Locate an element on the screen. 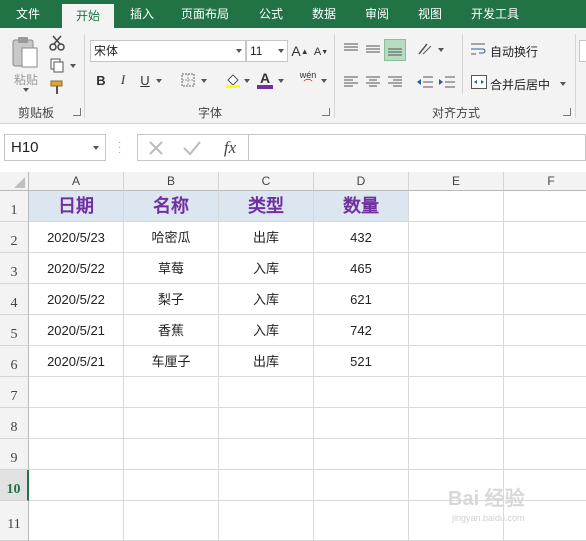  align-right-icon is located at coordinates (395, 82).